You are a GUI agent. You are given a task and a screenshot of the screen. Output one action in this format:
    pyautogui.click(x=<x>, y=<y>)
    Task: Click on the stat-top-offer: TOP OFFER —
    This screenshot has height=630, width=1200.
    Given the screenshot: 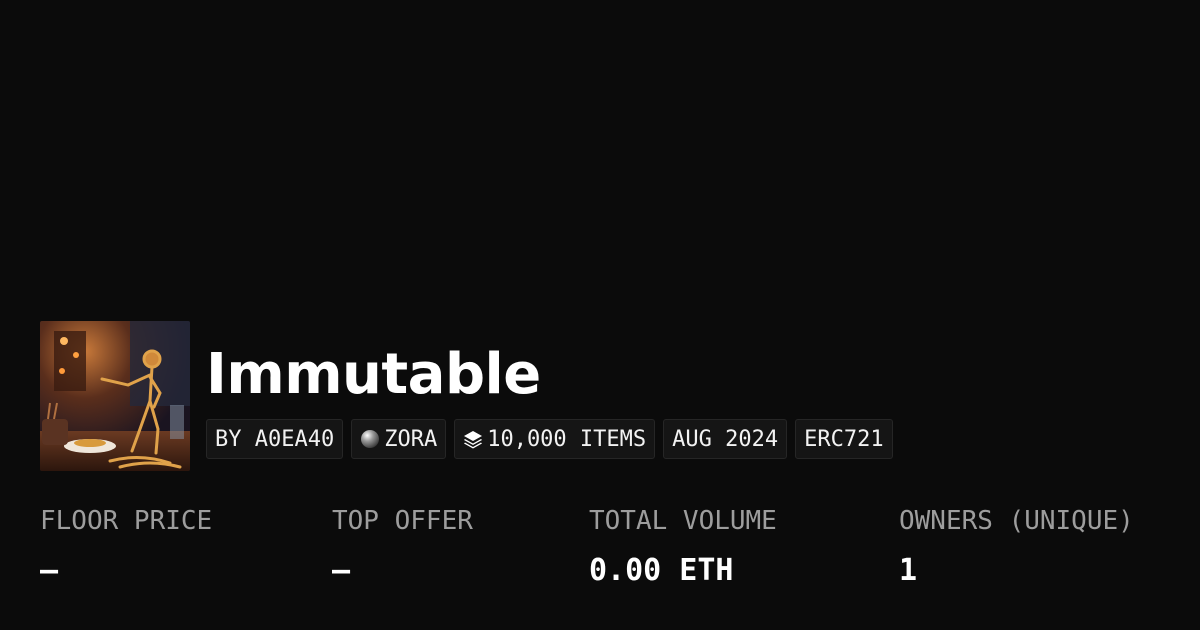 What is the action you would take?
    pyautogui.click(x=402, y=546)
    